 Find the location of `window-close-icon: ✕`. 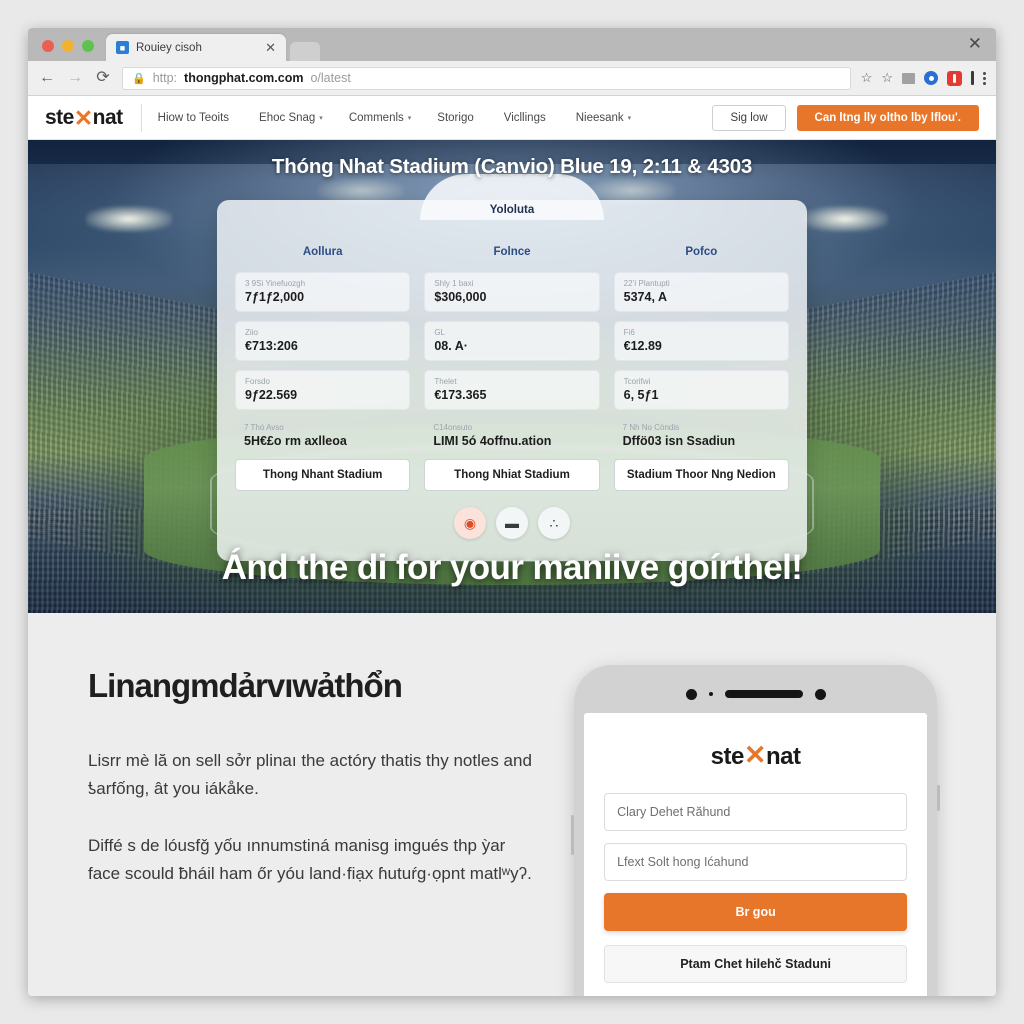

window-close-icon: ✕ is located at coordinates (975, 43).